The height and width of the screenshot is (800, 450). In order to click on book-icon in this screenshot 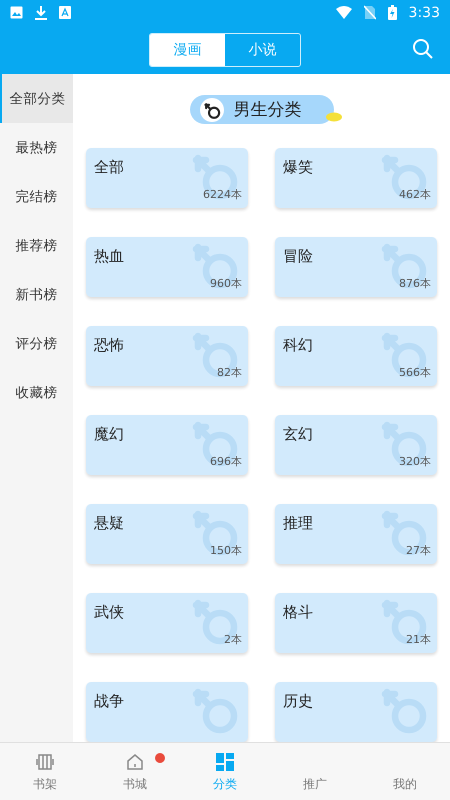, I will do `click(45, 762)`.